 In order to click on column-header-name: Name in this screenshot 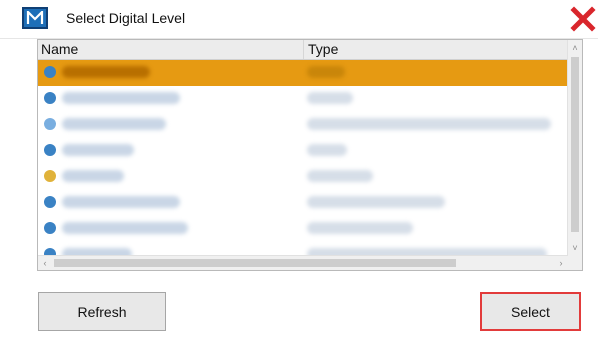, I will do `click(59, 49)`.